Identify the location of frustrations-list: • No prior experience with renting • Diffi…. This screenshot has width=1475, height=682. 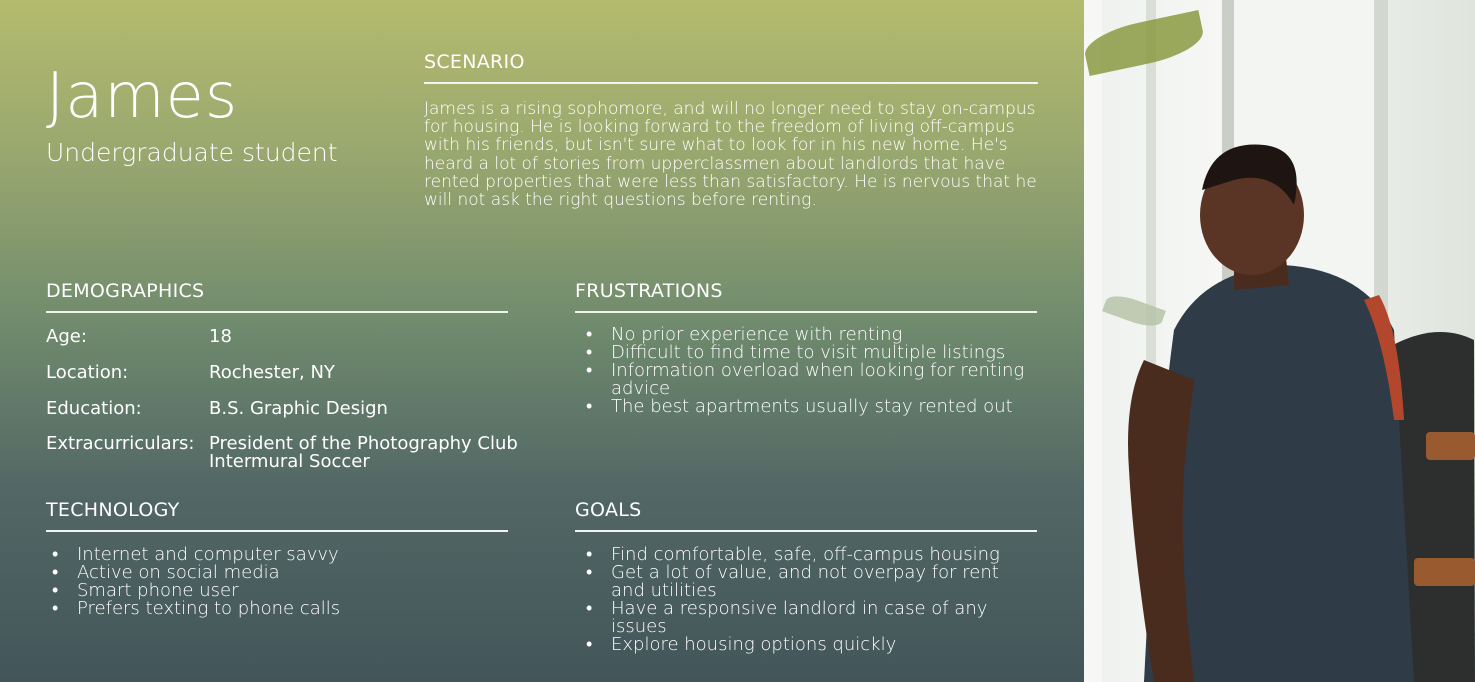
(805, 371).